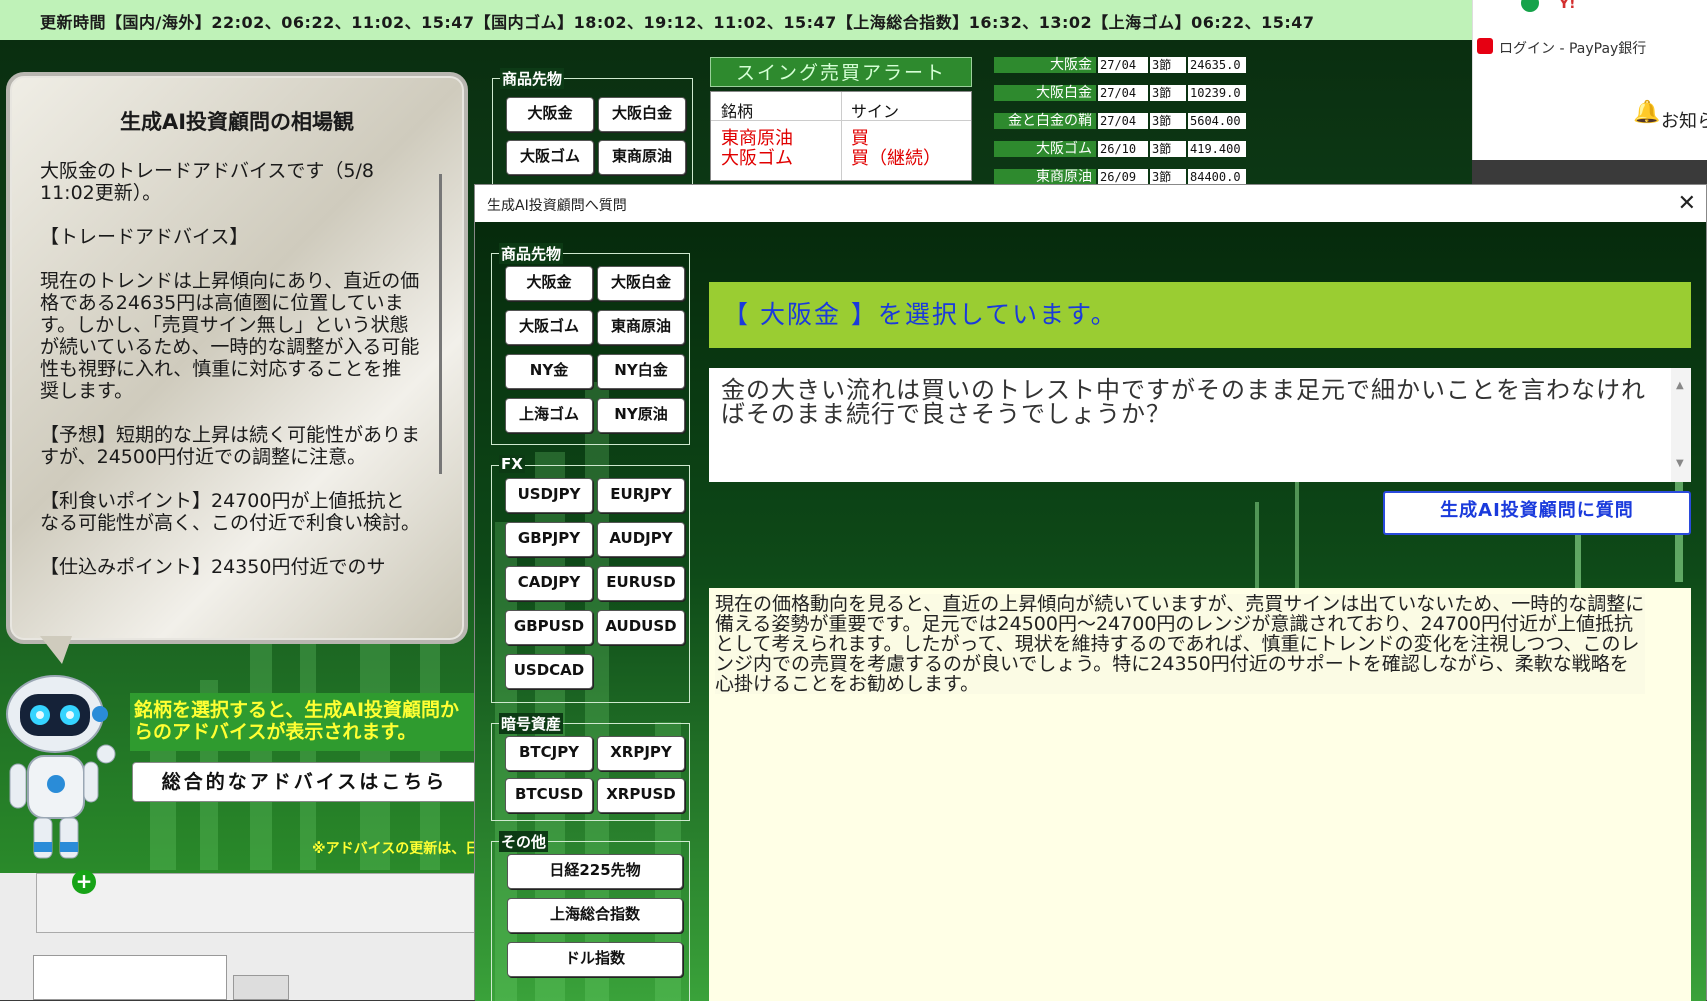 The width and height of the screenshot is (1707, 1001). Describe the element at coordinates (512, 464) in the screenshot. I see `fx-group-label: FX` at that location.